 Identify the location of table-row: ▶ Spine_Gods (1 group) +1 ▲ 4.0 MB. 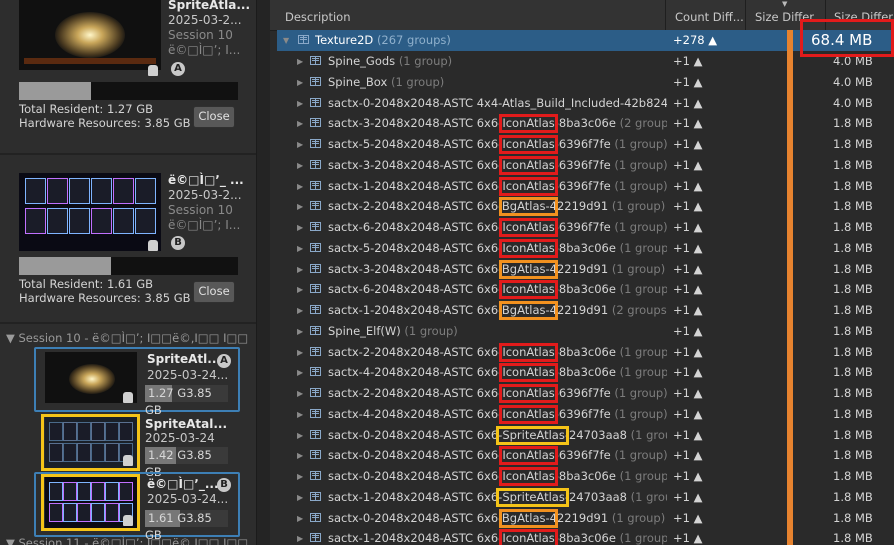
(582, 61).